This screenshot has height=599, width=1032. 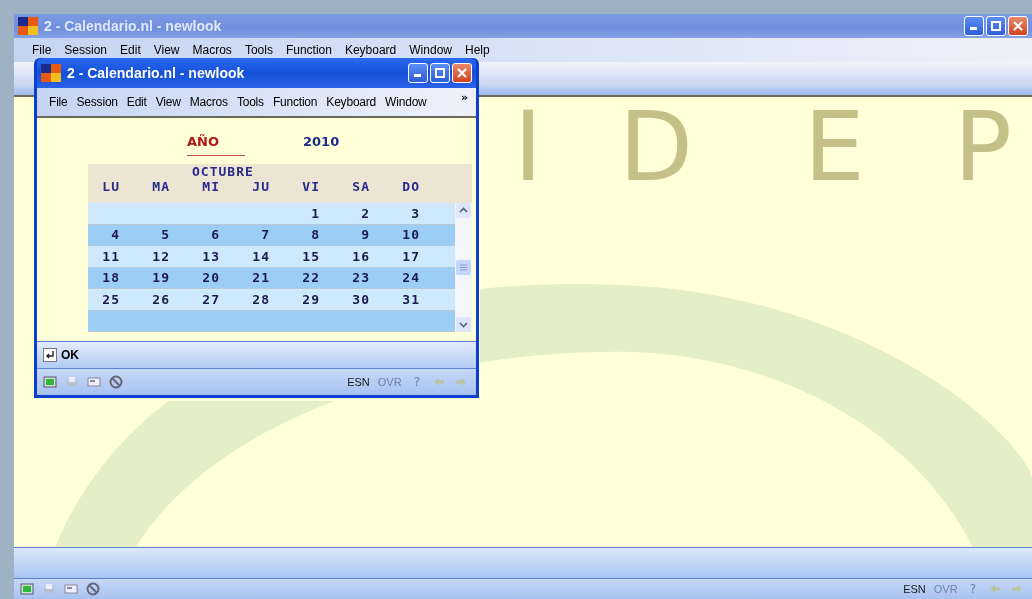 I want to click on weekday-label: JU, so click(x=260, y=186).